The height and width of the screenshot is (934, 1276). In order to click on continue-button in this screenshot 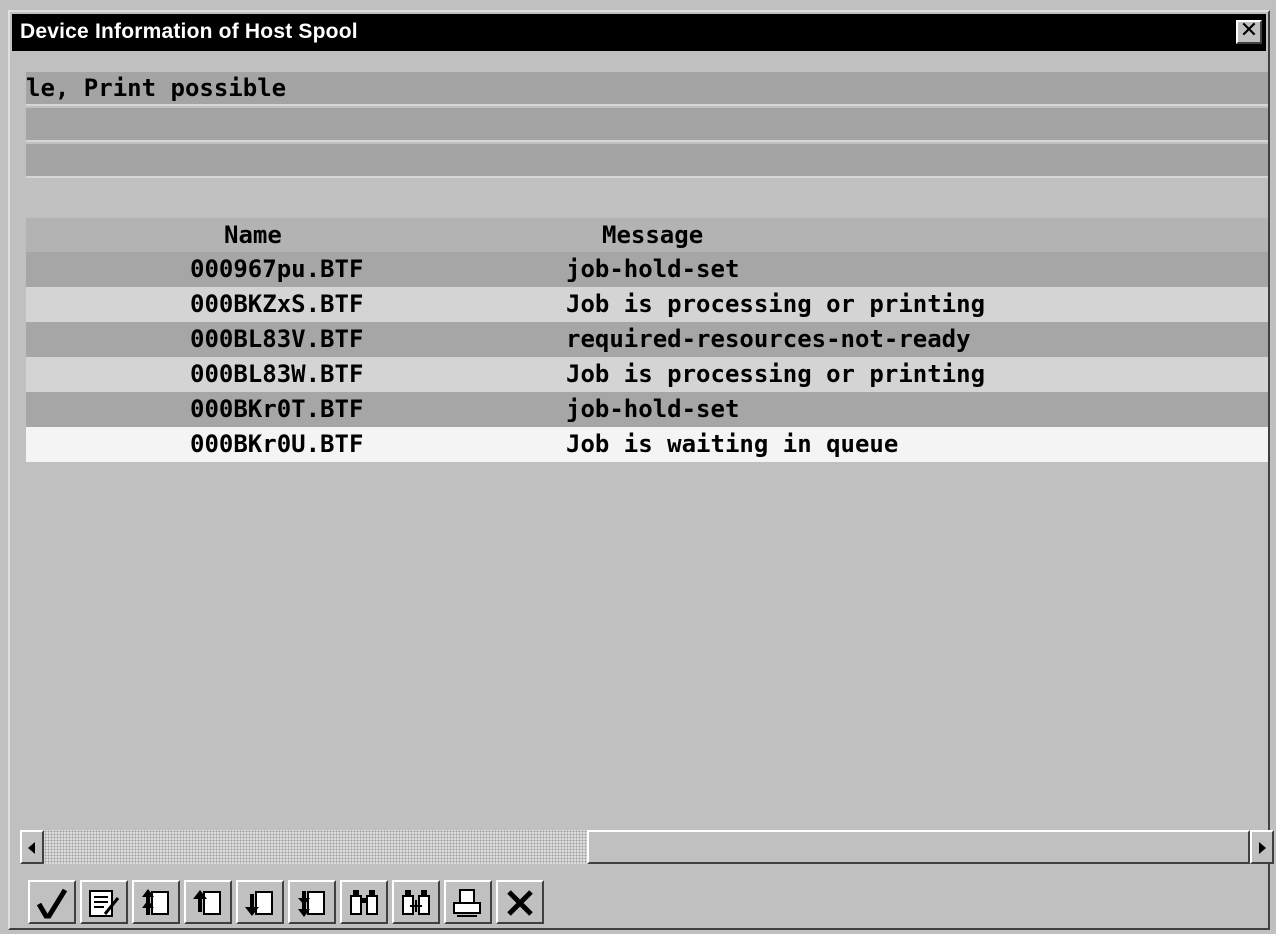, I will do `click(52, 902)`.